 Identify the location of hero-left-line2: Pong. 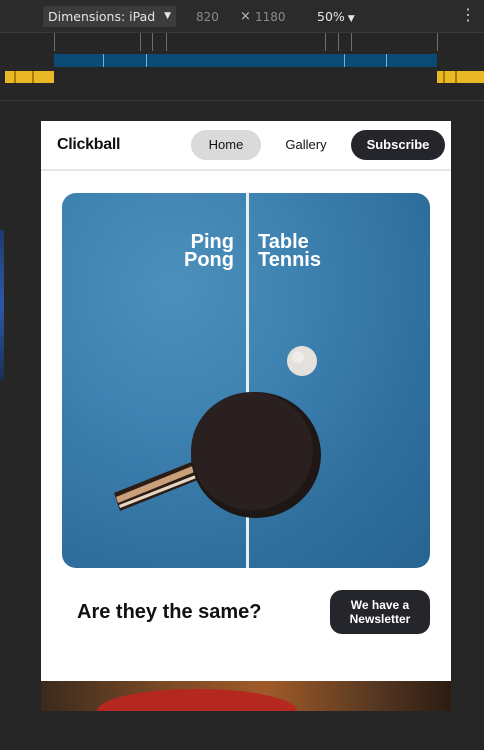
(209, 260).